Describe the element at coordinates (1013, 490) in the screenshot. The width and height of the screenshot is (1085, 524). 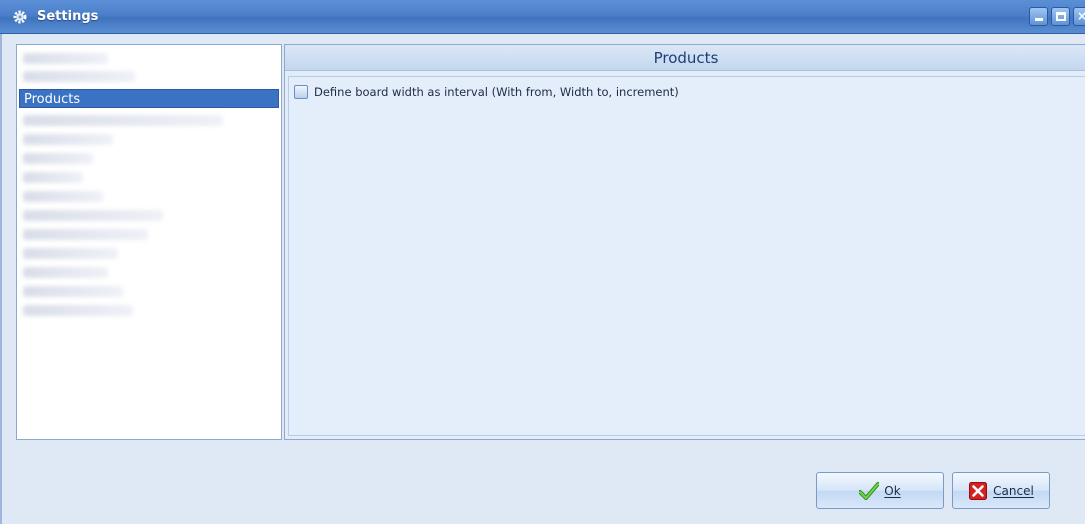
I see `cancel-button-label: Cancel` at that location.